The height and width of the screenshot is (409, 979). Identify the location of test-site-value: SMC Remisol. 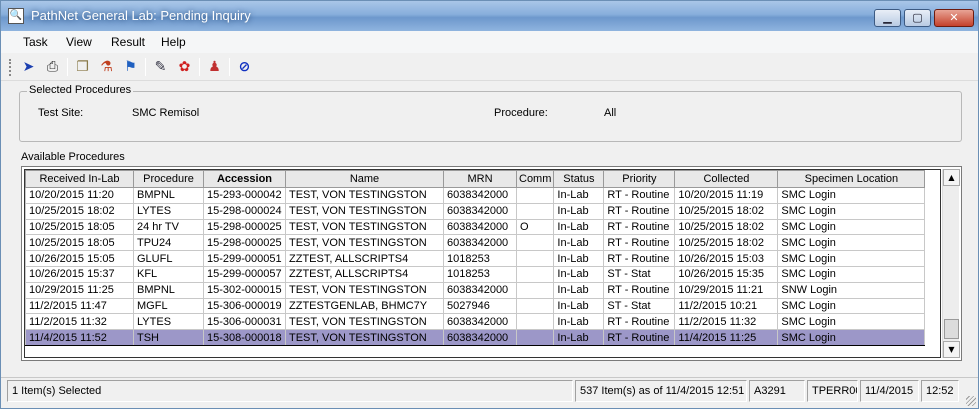
(166, 113).